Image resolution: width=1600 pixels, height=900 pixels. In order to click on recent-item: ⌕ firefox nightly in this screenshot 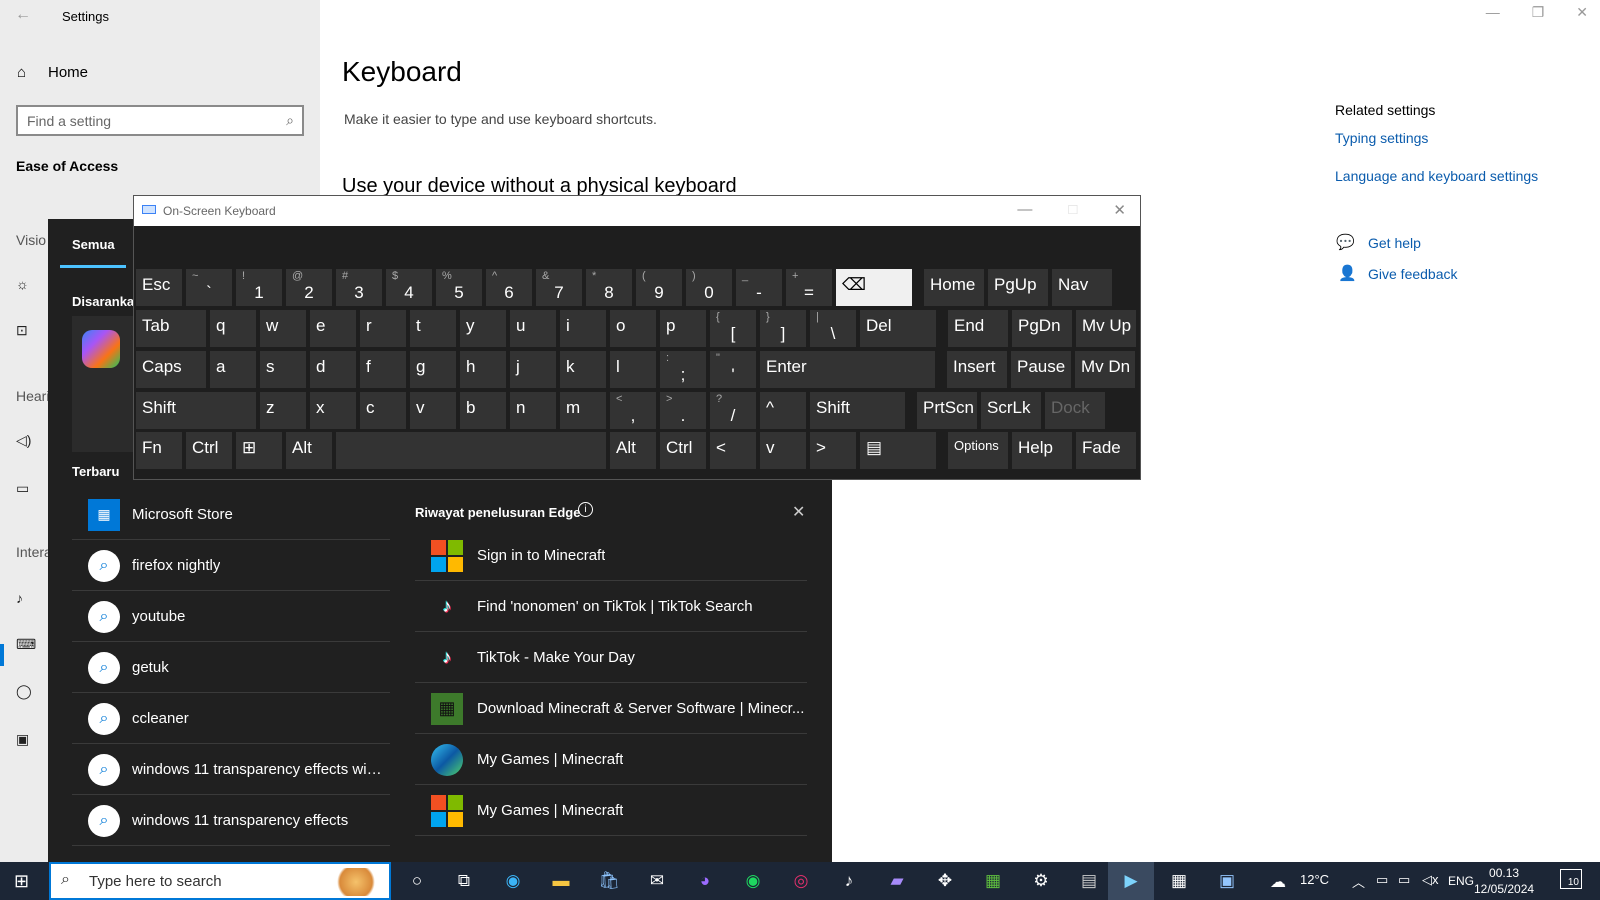, I will do `click(231, 566)`.